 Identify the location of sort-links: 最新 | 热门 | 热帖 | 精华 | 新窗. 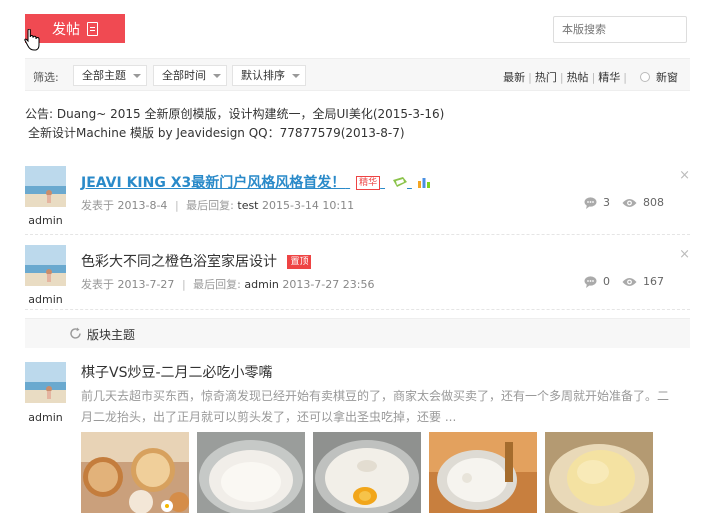
(590, 77).